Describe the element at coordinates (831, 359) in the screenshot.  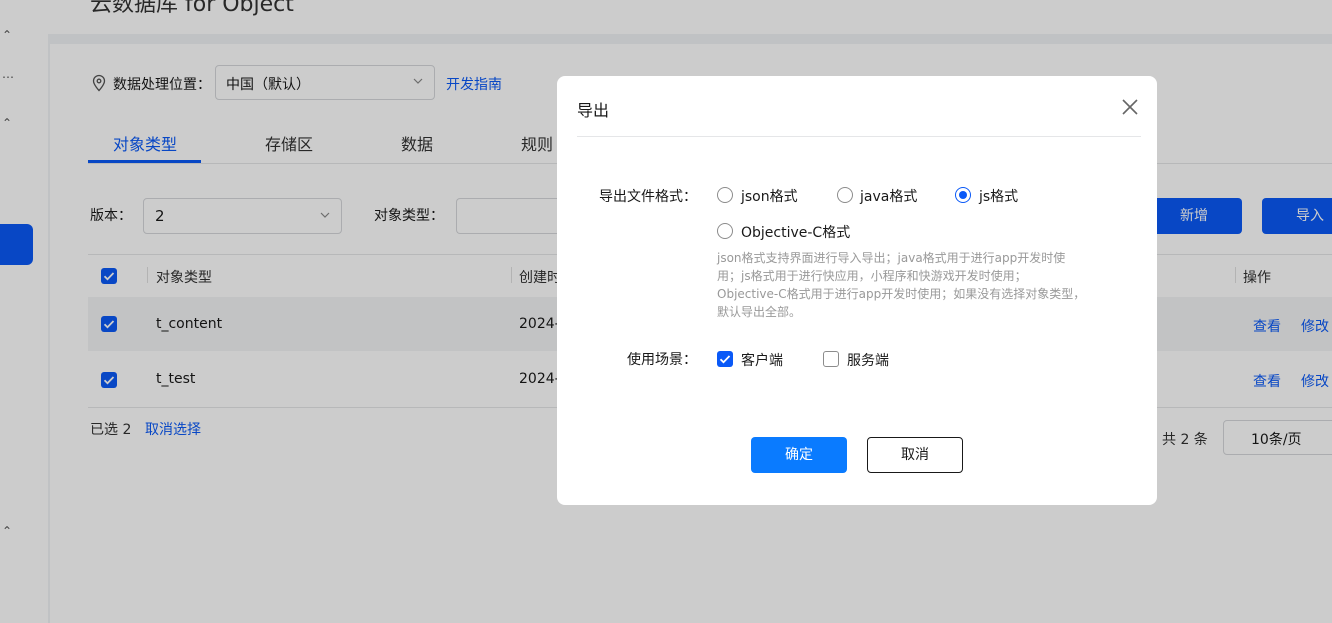
I see `checkbox-server` at that location.